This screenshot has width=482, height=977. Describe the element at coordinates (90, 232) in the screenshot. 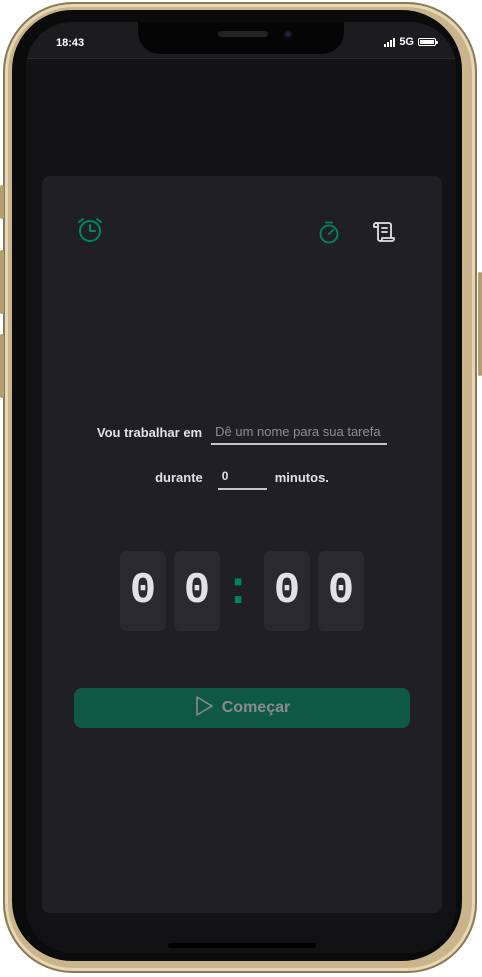

I see `alarm-clock-icon` at that location.